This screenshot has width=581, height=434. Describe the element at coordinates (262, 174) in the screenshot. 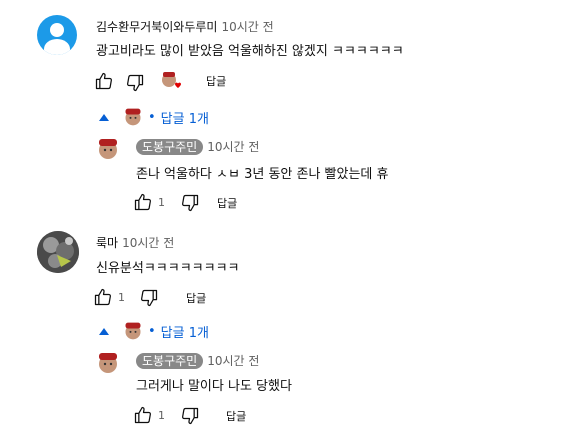

I see `reply-text: 존나 억울하다 ㅅㅂ 3년 동안 존나 빨았는데 휴` at that location.